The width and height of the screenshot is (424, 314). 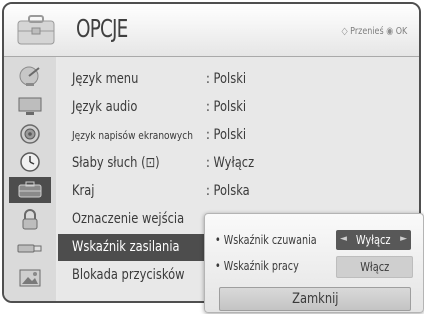 I want to click on menu-item-value: : Polska, so click(x=228, y=191).